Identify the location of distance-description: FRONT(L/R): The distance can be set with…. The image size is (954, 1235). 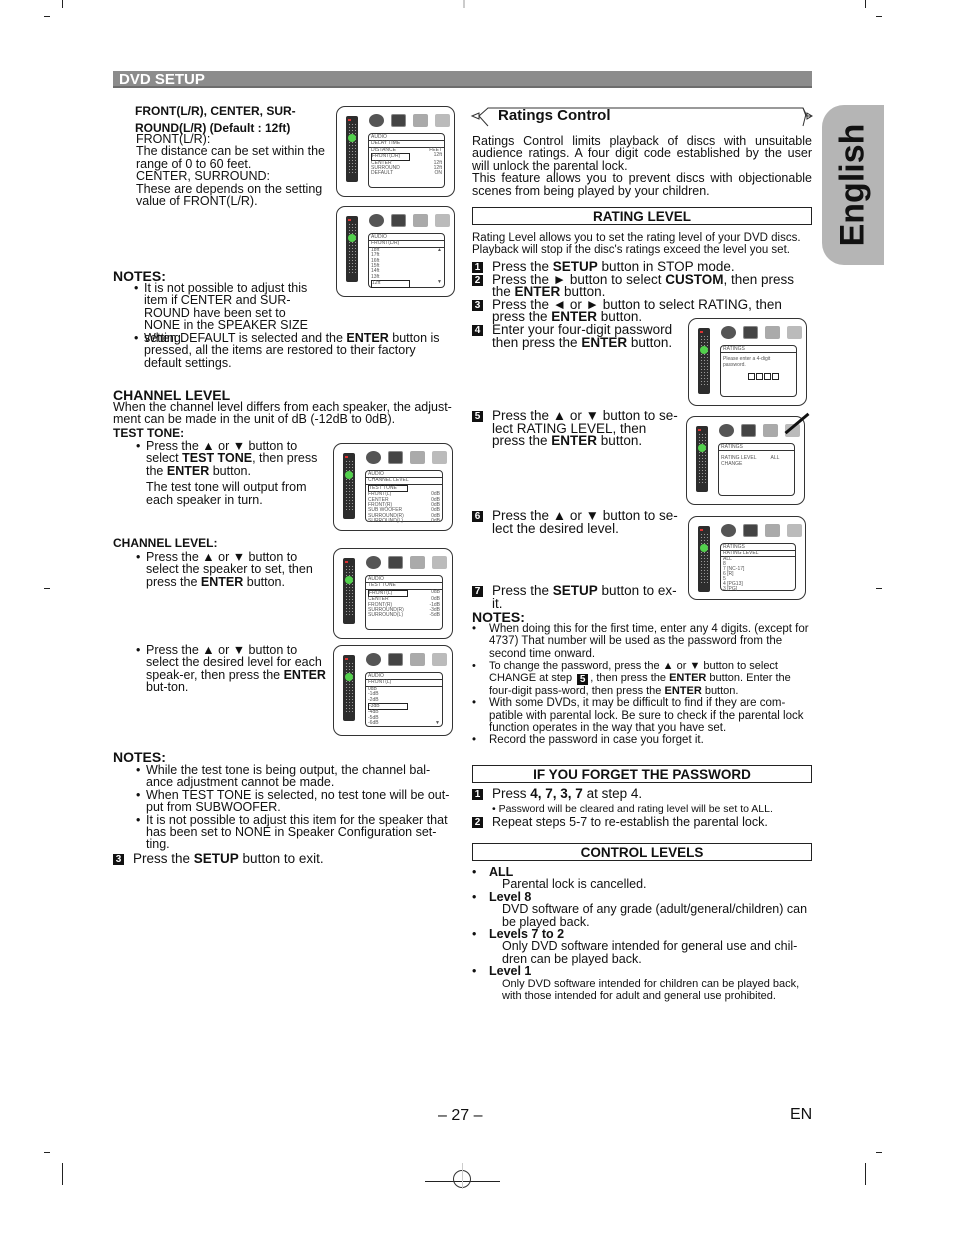
(236, 170).